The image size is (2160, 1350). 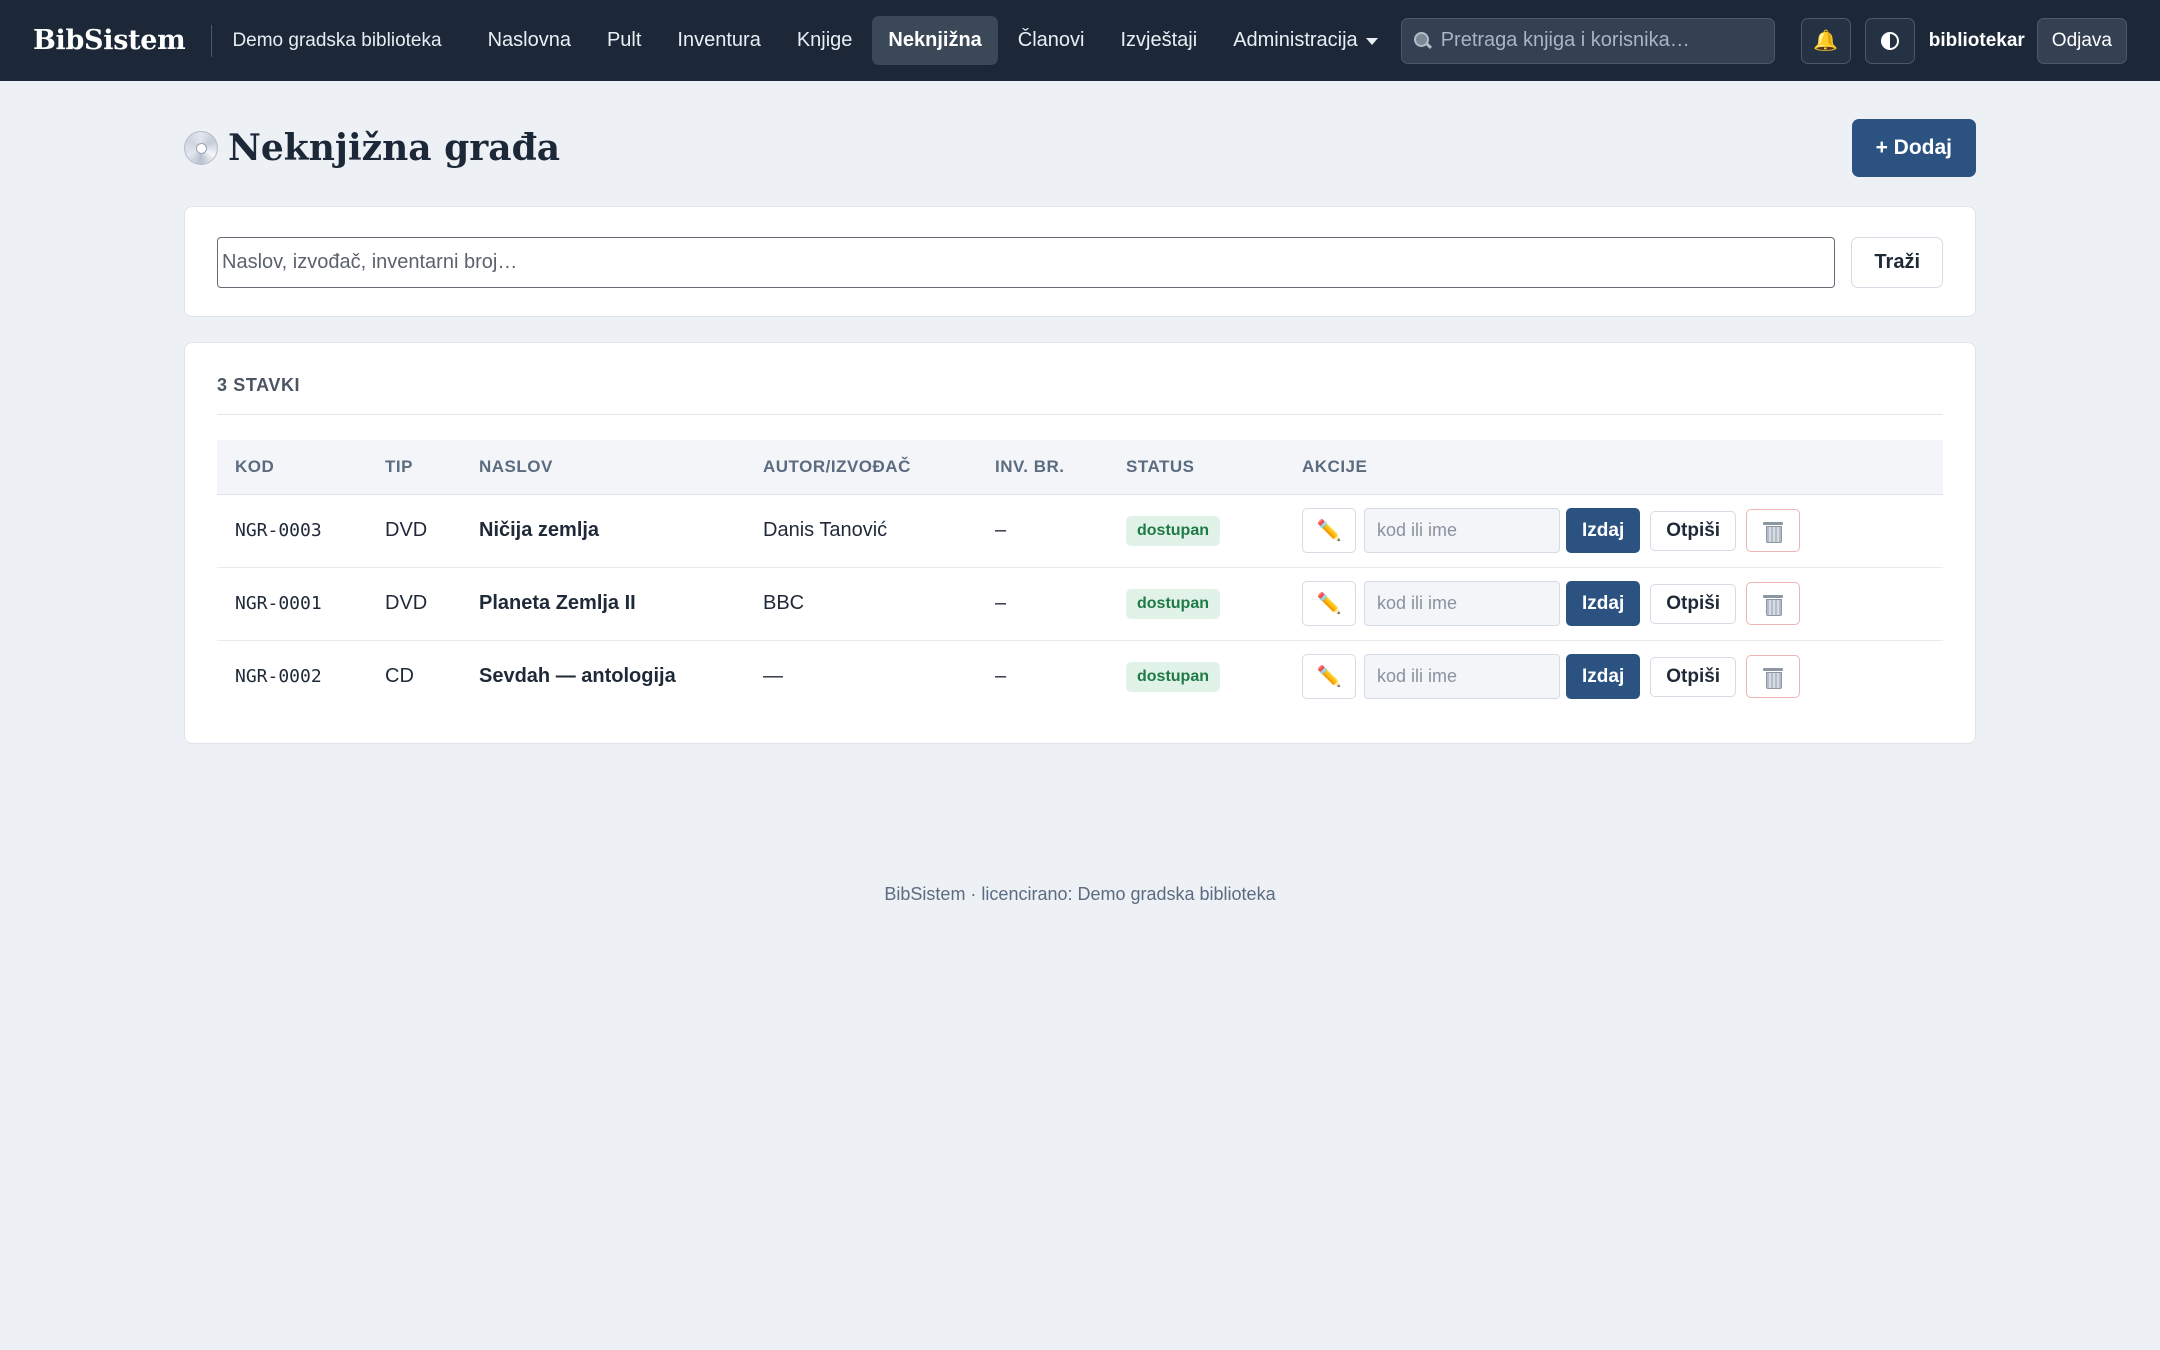 I want to click on nav-item-clanovi: Članovi, so click(x=1051, y=40).